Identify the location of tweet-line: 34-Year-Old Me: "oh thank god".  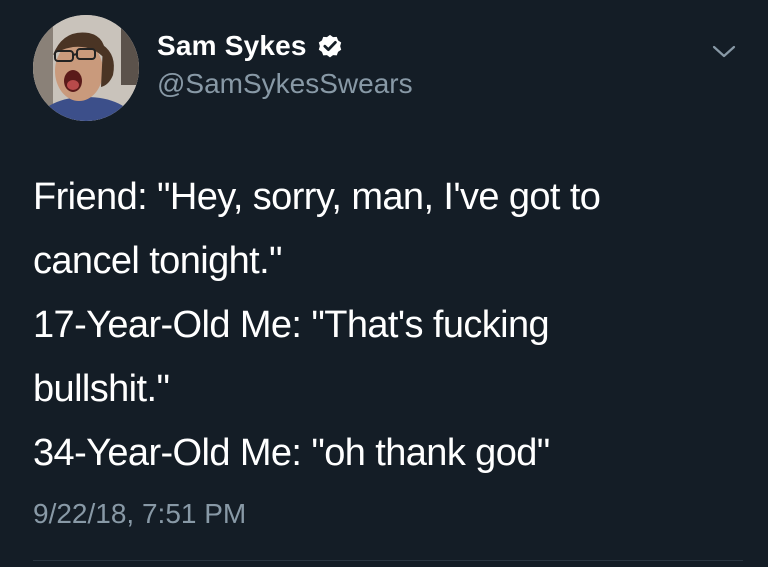
(291, 453).